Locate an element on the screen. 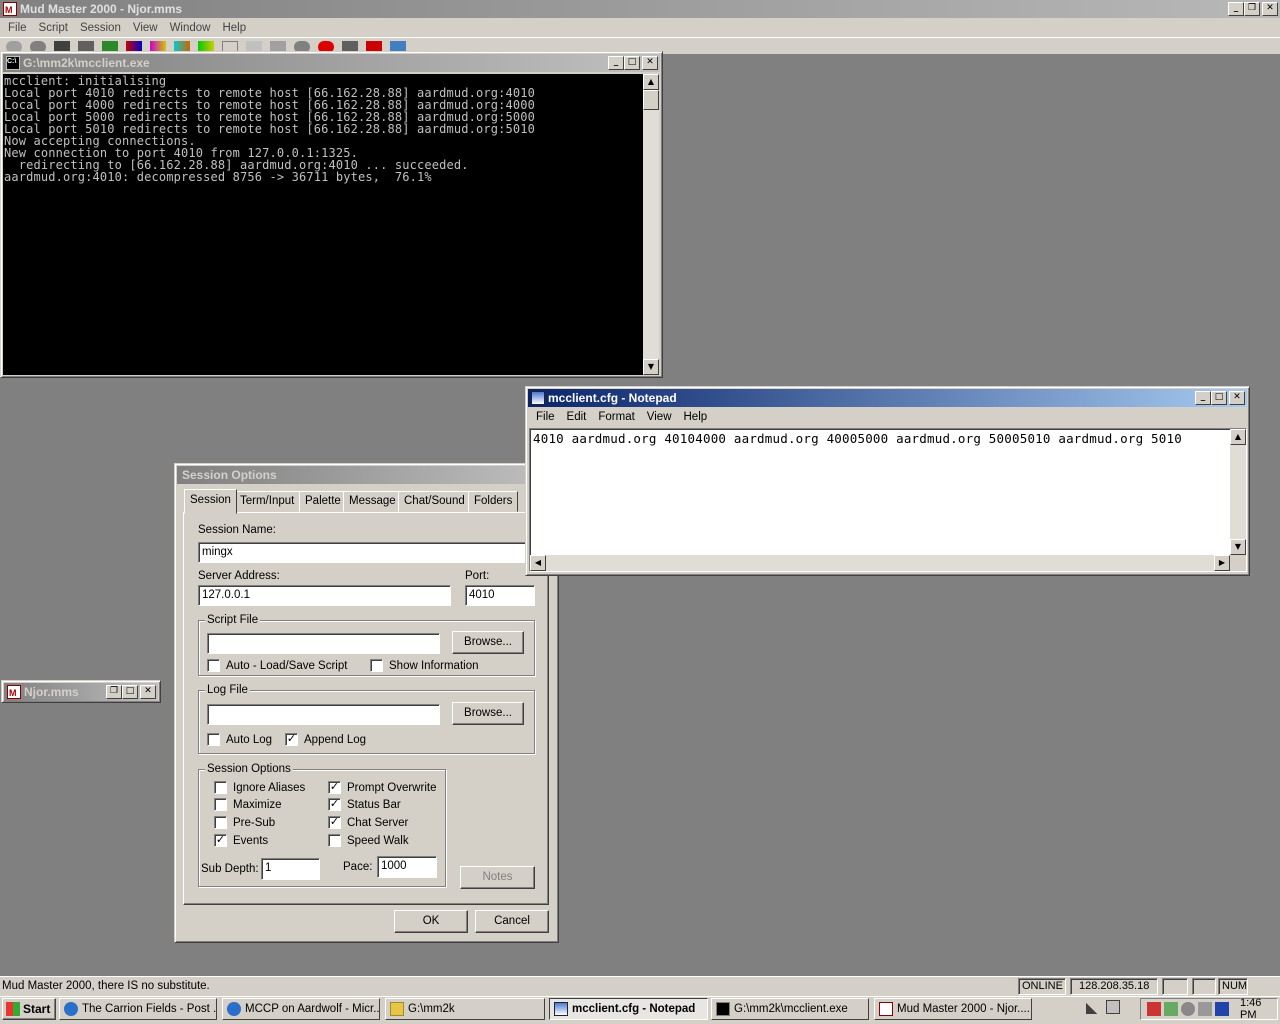 The width and height of the screenshot is (1280, 1024). minimized-session-window: M Njor.mms ❐ □ ✕ is located at coordinates (81, 691).